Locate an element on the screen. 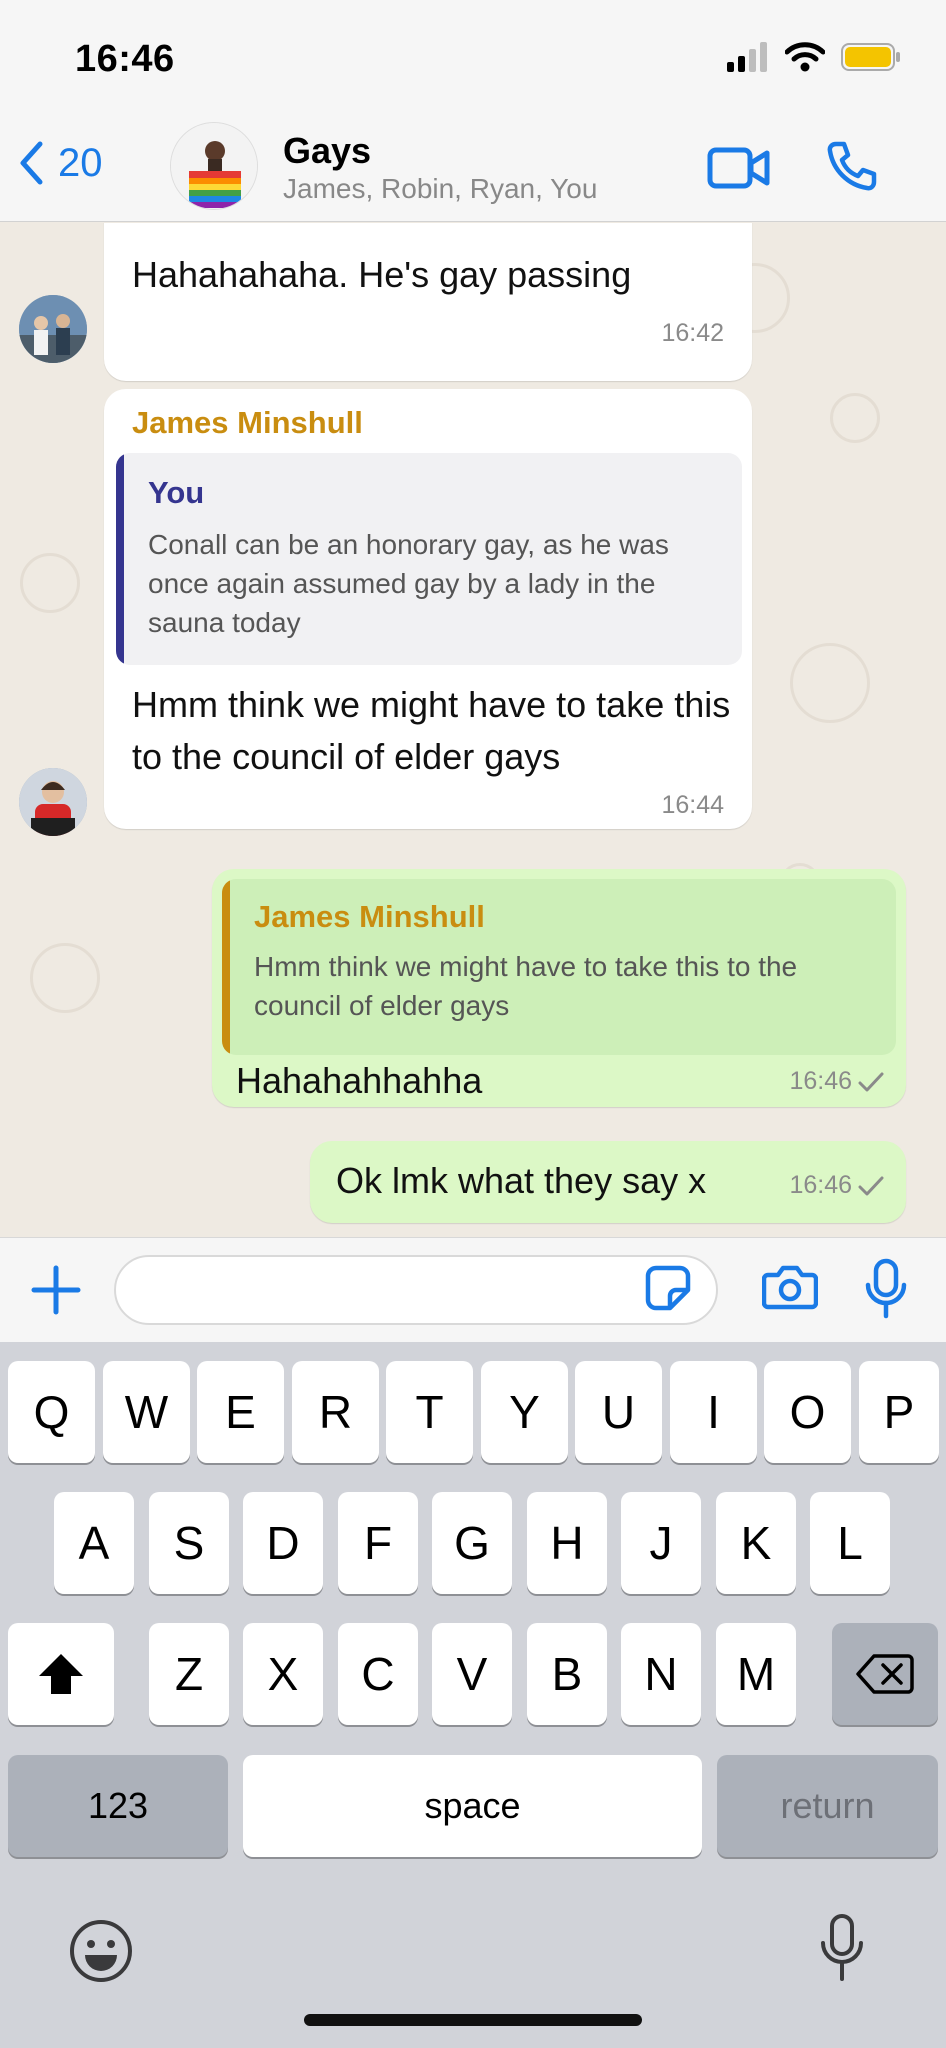 The width and height of the screenshot is (946, 2048). quoted-sender: James Minshull is located at coordinates (369, 916).